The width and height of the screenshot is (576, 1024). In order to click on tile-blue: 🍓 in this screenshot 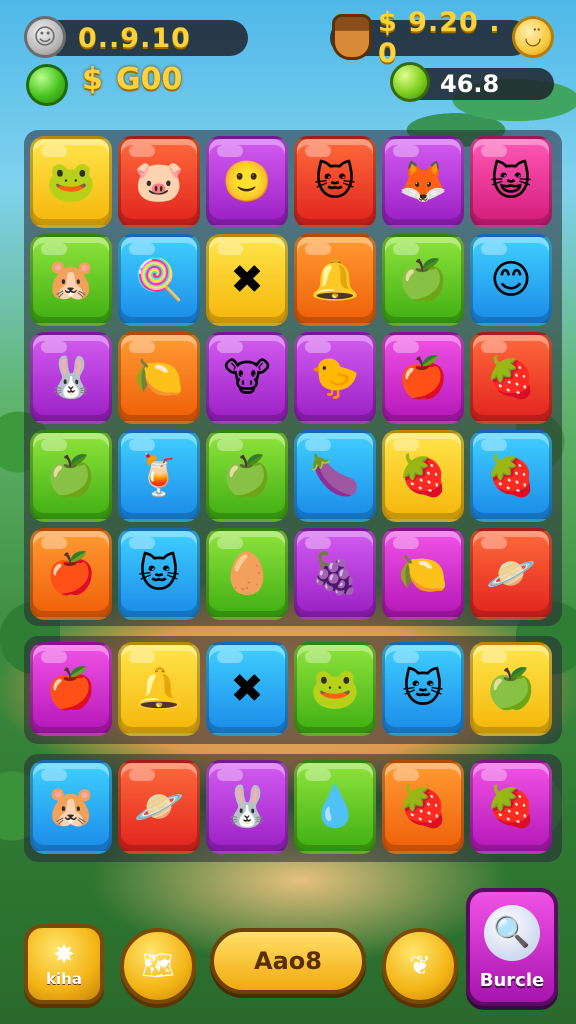, I will do `click(511, 476)`.